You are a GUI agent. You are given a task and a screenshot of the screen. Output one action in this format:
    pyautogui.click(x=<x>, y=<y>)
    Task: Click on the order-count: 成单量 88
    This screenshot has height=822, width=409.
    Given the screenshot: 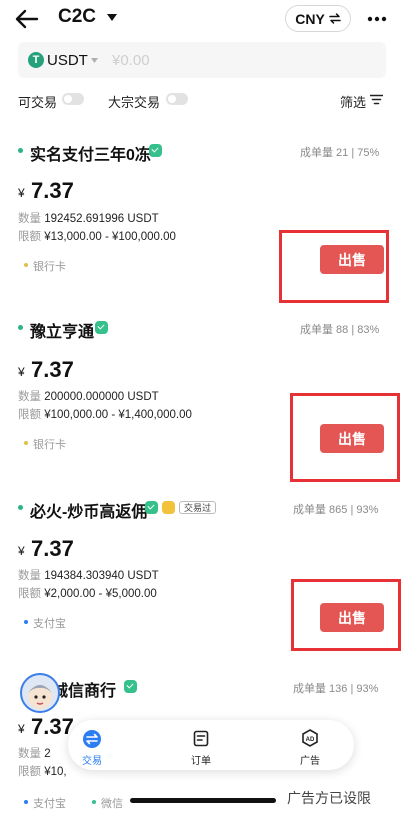 What is the action you would take?
    pyautogui.click(x=324, y=330)
    